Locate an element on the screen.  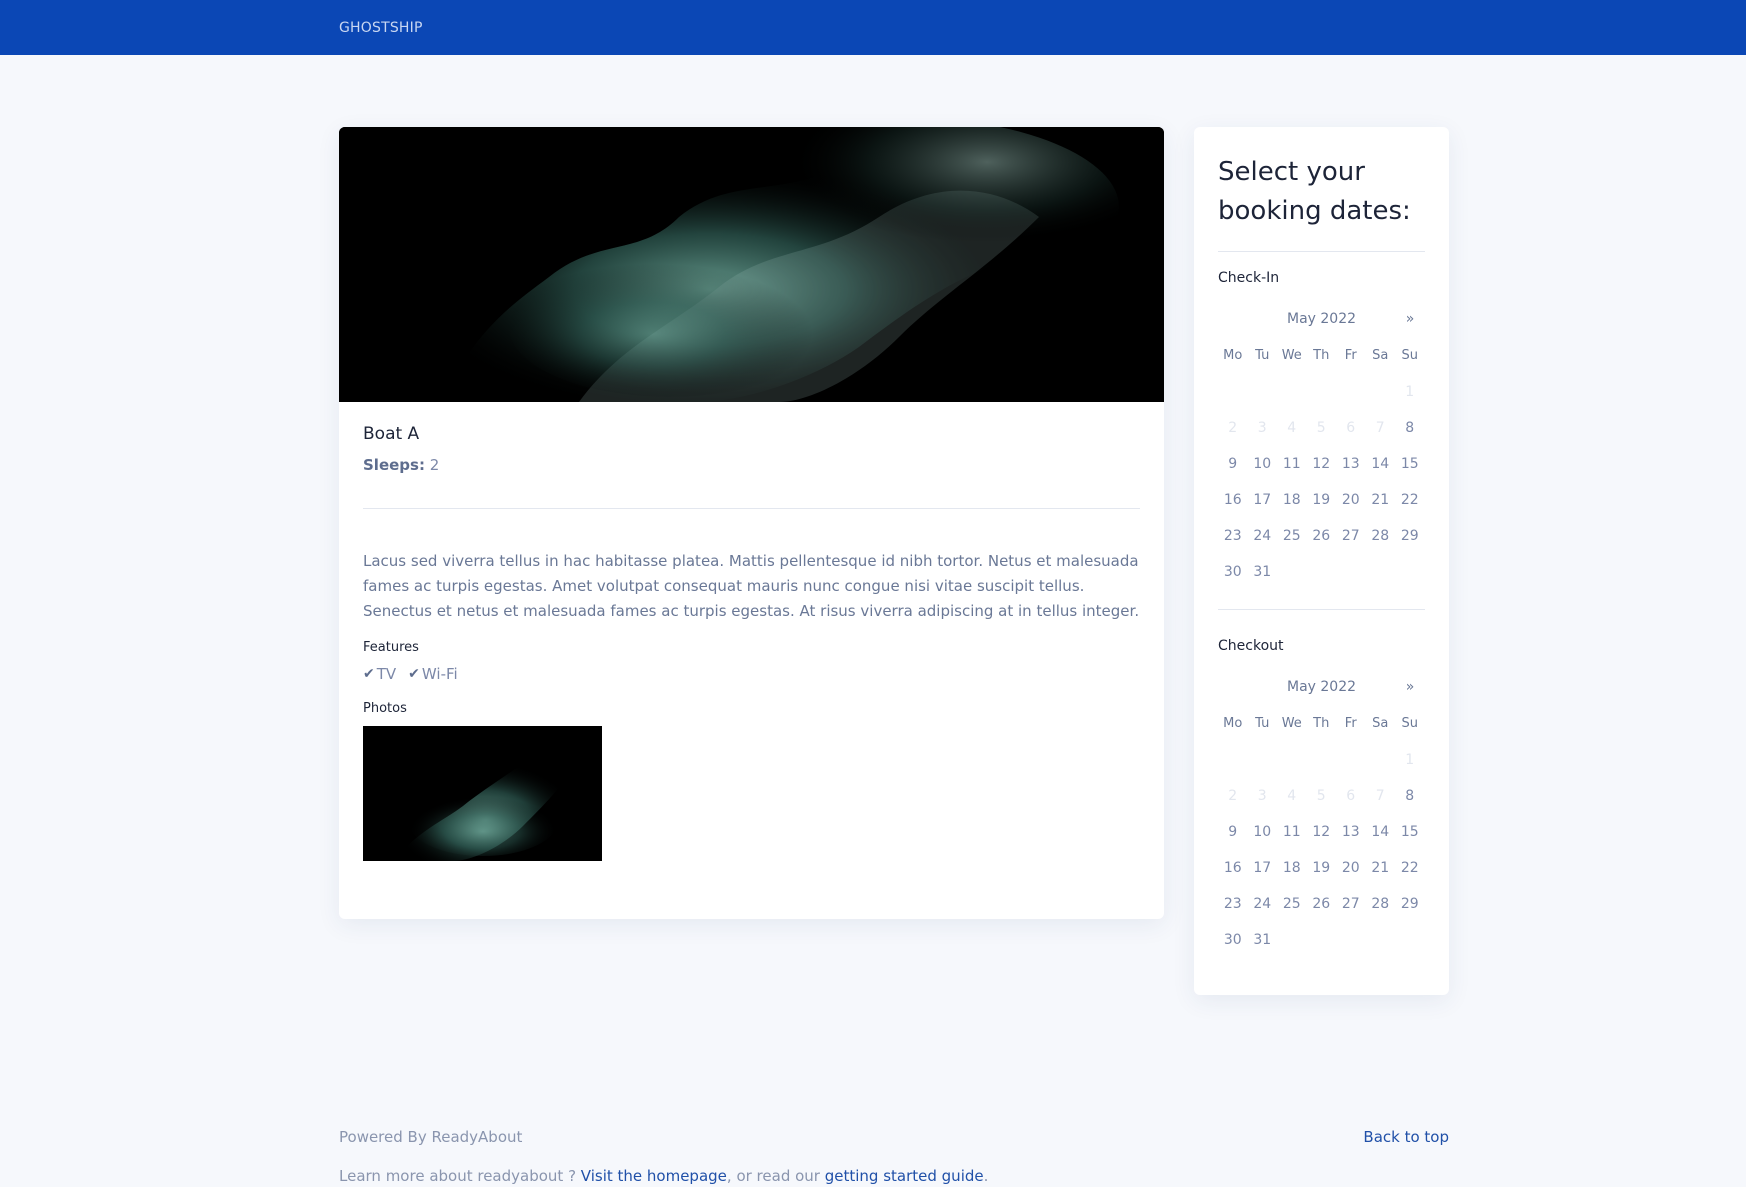
wave-thumbnail-image is located at coordinates (482, 793).